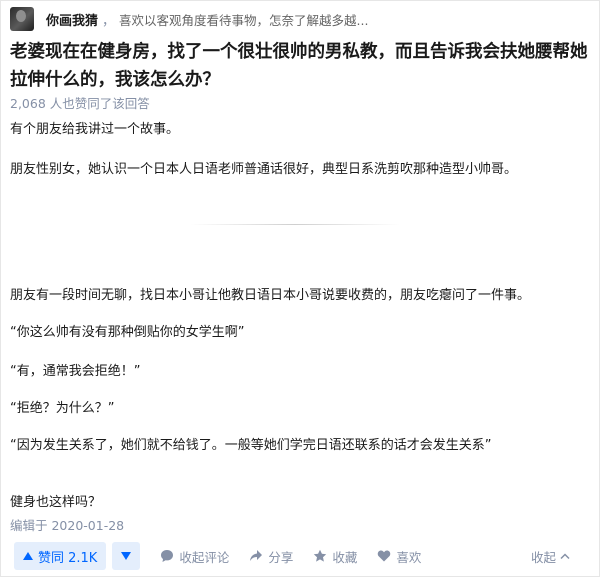  What do you see at coordinates (300, 556) in the screenshot?
I see `action-bar: 赞同 2.1K 收起评论 分享 收藏 喜欢 收起` at bounding box center [300, 556].